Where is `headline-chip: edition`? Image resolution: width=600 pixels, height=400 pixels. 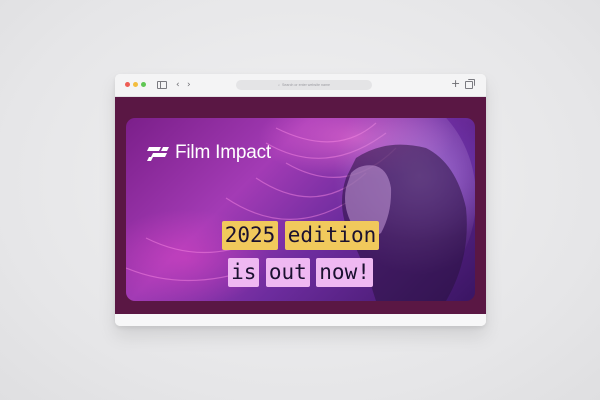
headline-chip: edition is located at coordinates (332, 235).